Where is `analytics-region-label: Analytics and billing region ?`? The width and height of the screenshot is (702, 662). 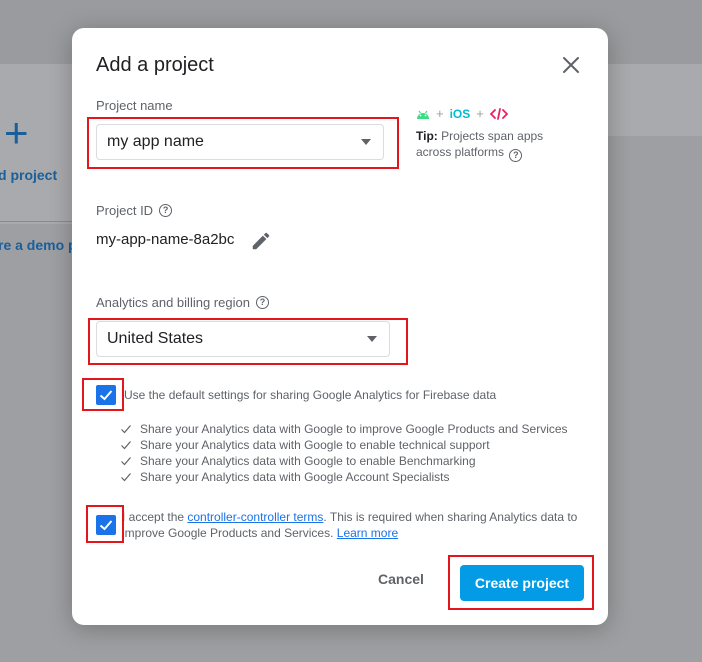
analytics-region-label: Analytics and billing region ? is located at coordinates (182, 302).